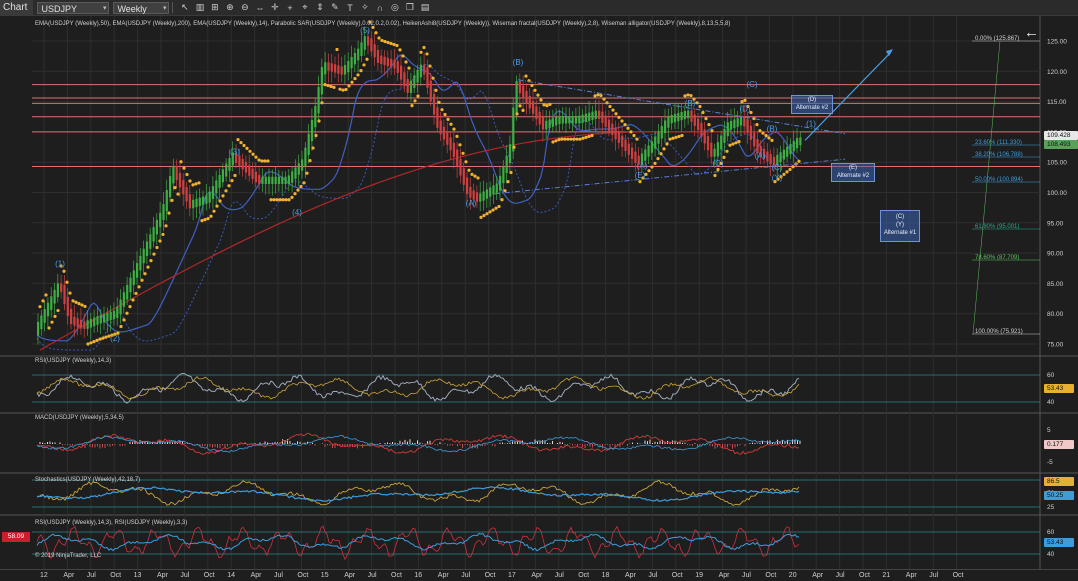 Image resolution: width=1078 pixels, height=581 pixels. I want to click on pin-icon: ⌖, so click(304, 7).